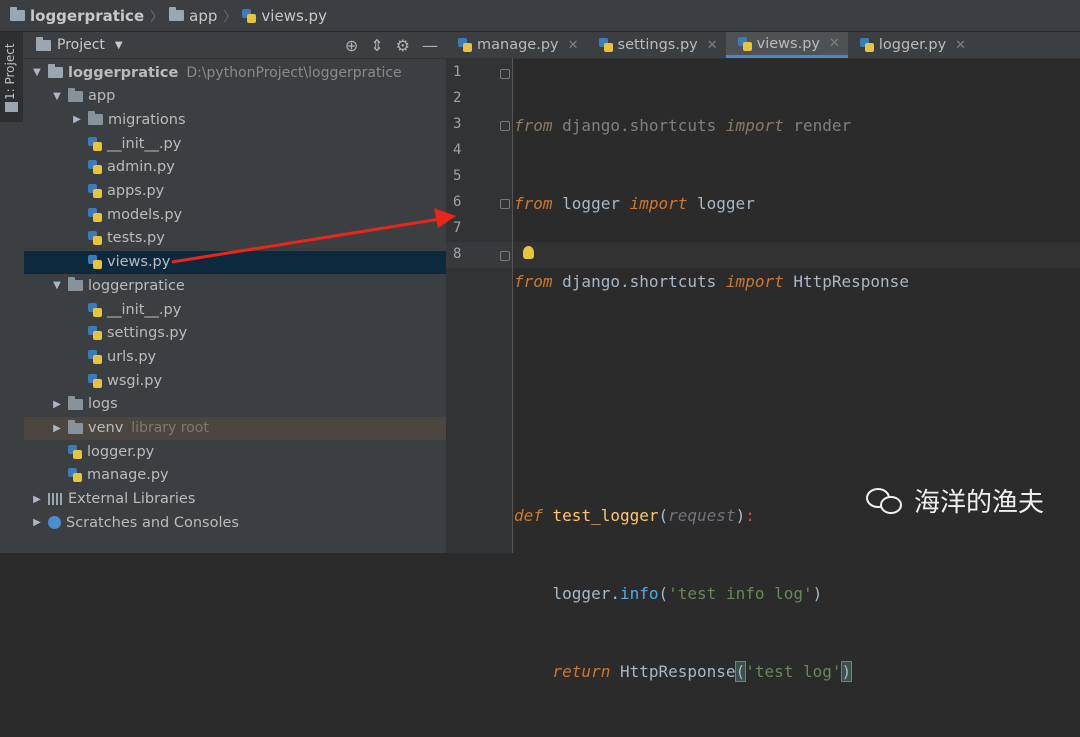 This screenshot has height=737, width=1080. What do you see at coordinates (235, 499) in the screenshot?
I see `tree-row: ▶ External Libraries` at bounding box center [235, 499].